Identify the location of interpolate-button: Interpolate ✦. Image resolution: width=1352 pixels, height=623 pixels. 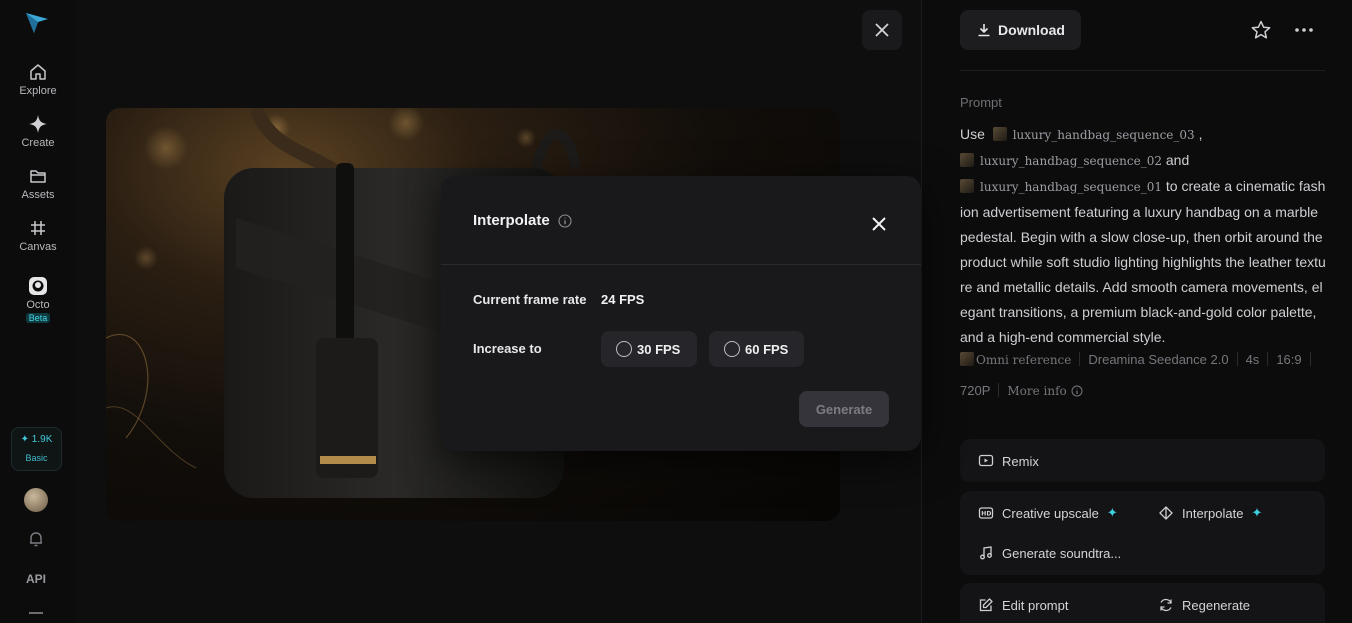
(1210, 513).